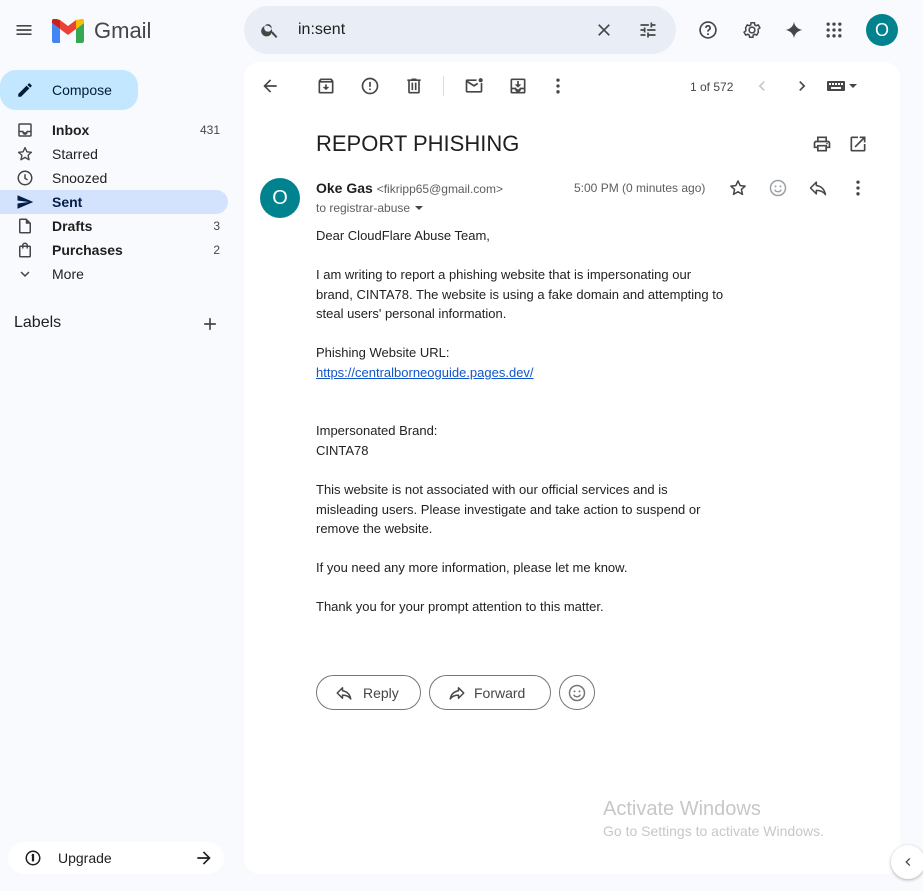  I want to click on sender-line: Oke Gas <fikripp65@gmail.com>, so click(409, 188).